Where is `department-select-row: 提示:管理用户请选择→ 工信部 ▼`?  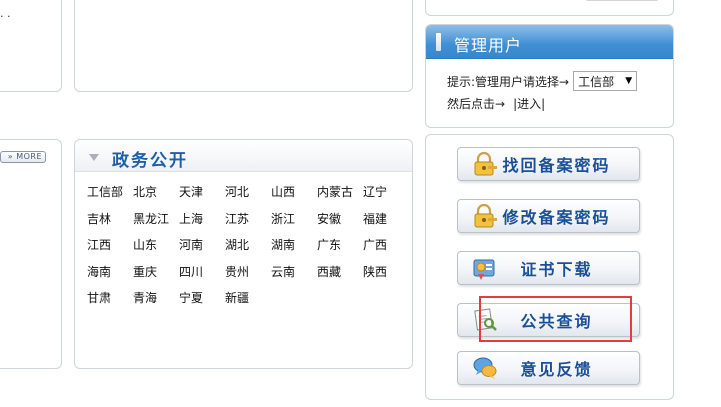 department-select-row: 提示:管理用户请选择→ 工信部 ▼ is located at coordinates (542, 81).